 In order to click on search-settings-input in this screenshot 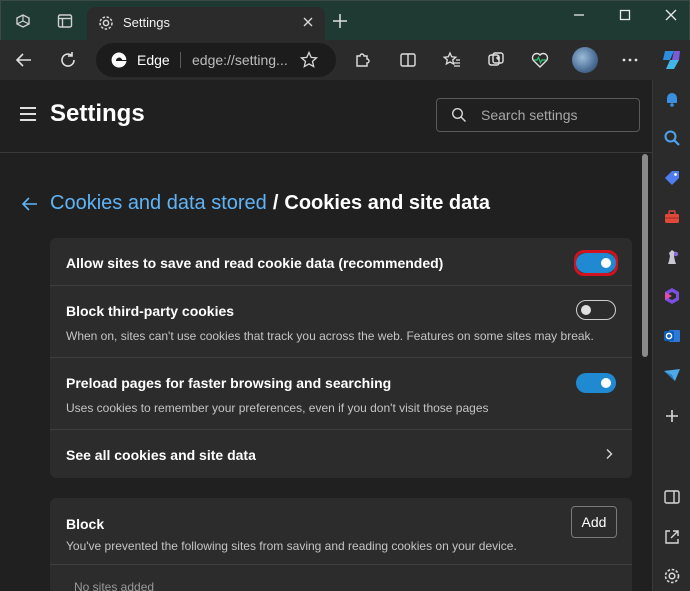, I will do `click(556, 115)`.